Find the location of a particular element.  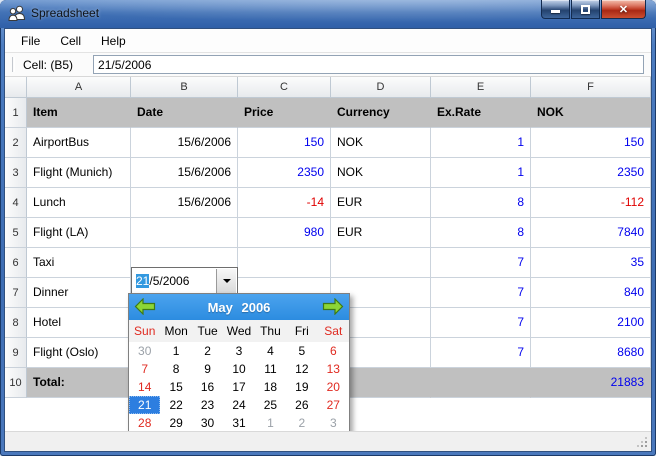

calendar-day-16: 16 is located at coordinates (207, 387).